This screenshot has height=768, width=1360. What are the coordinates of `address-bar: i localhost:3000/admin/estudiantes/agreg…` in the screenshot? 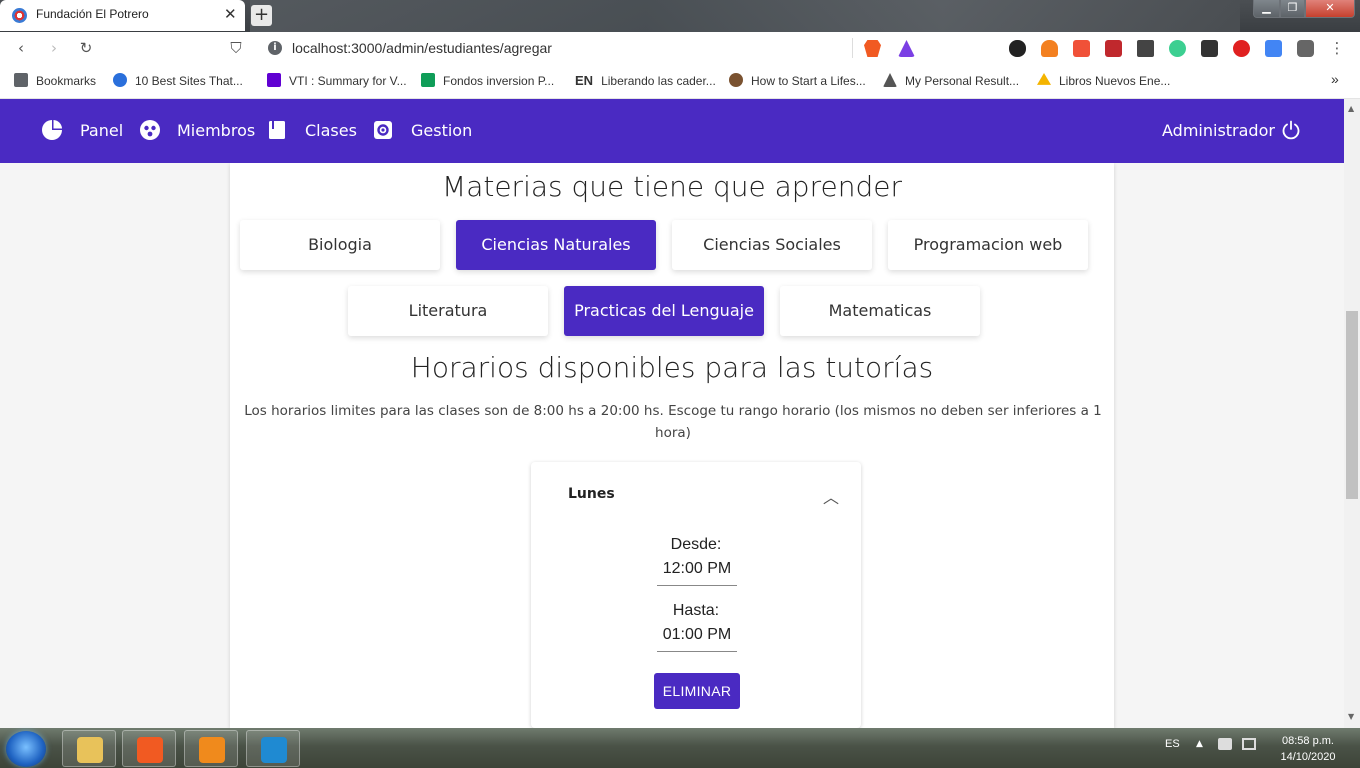 It's located at (566, 48).